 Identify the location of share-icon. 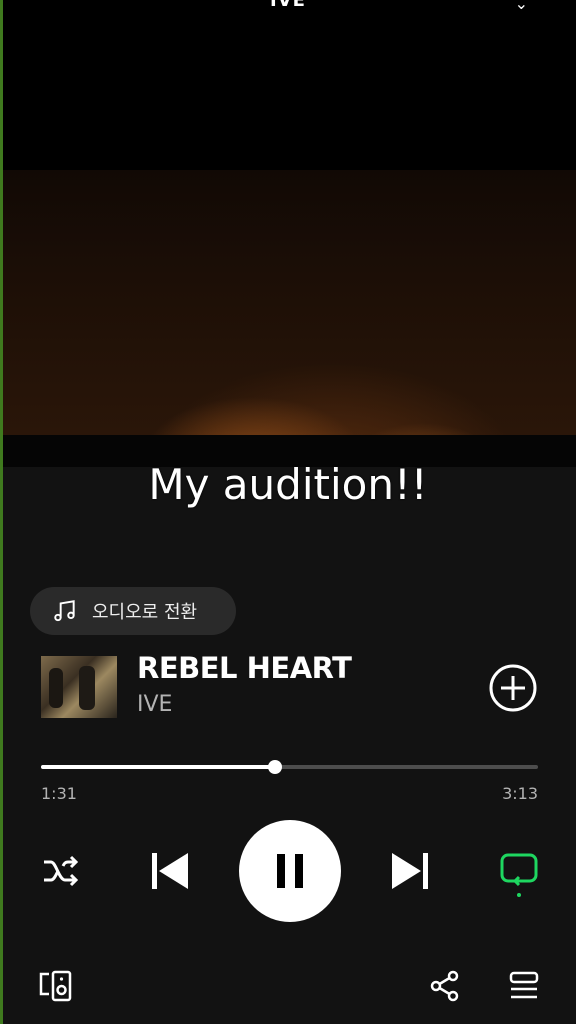
(445, 986).